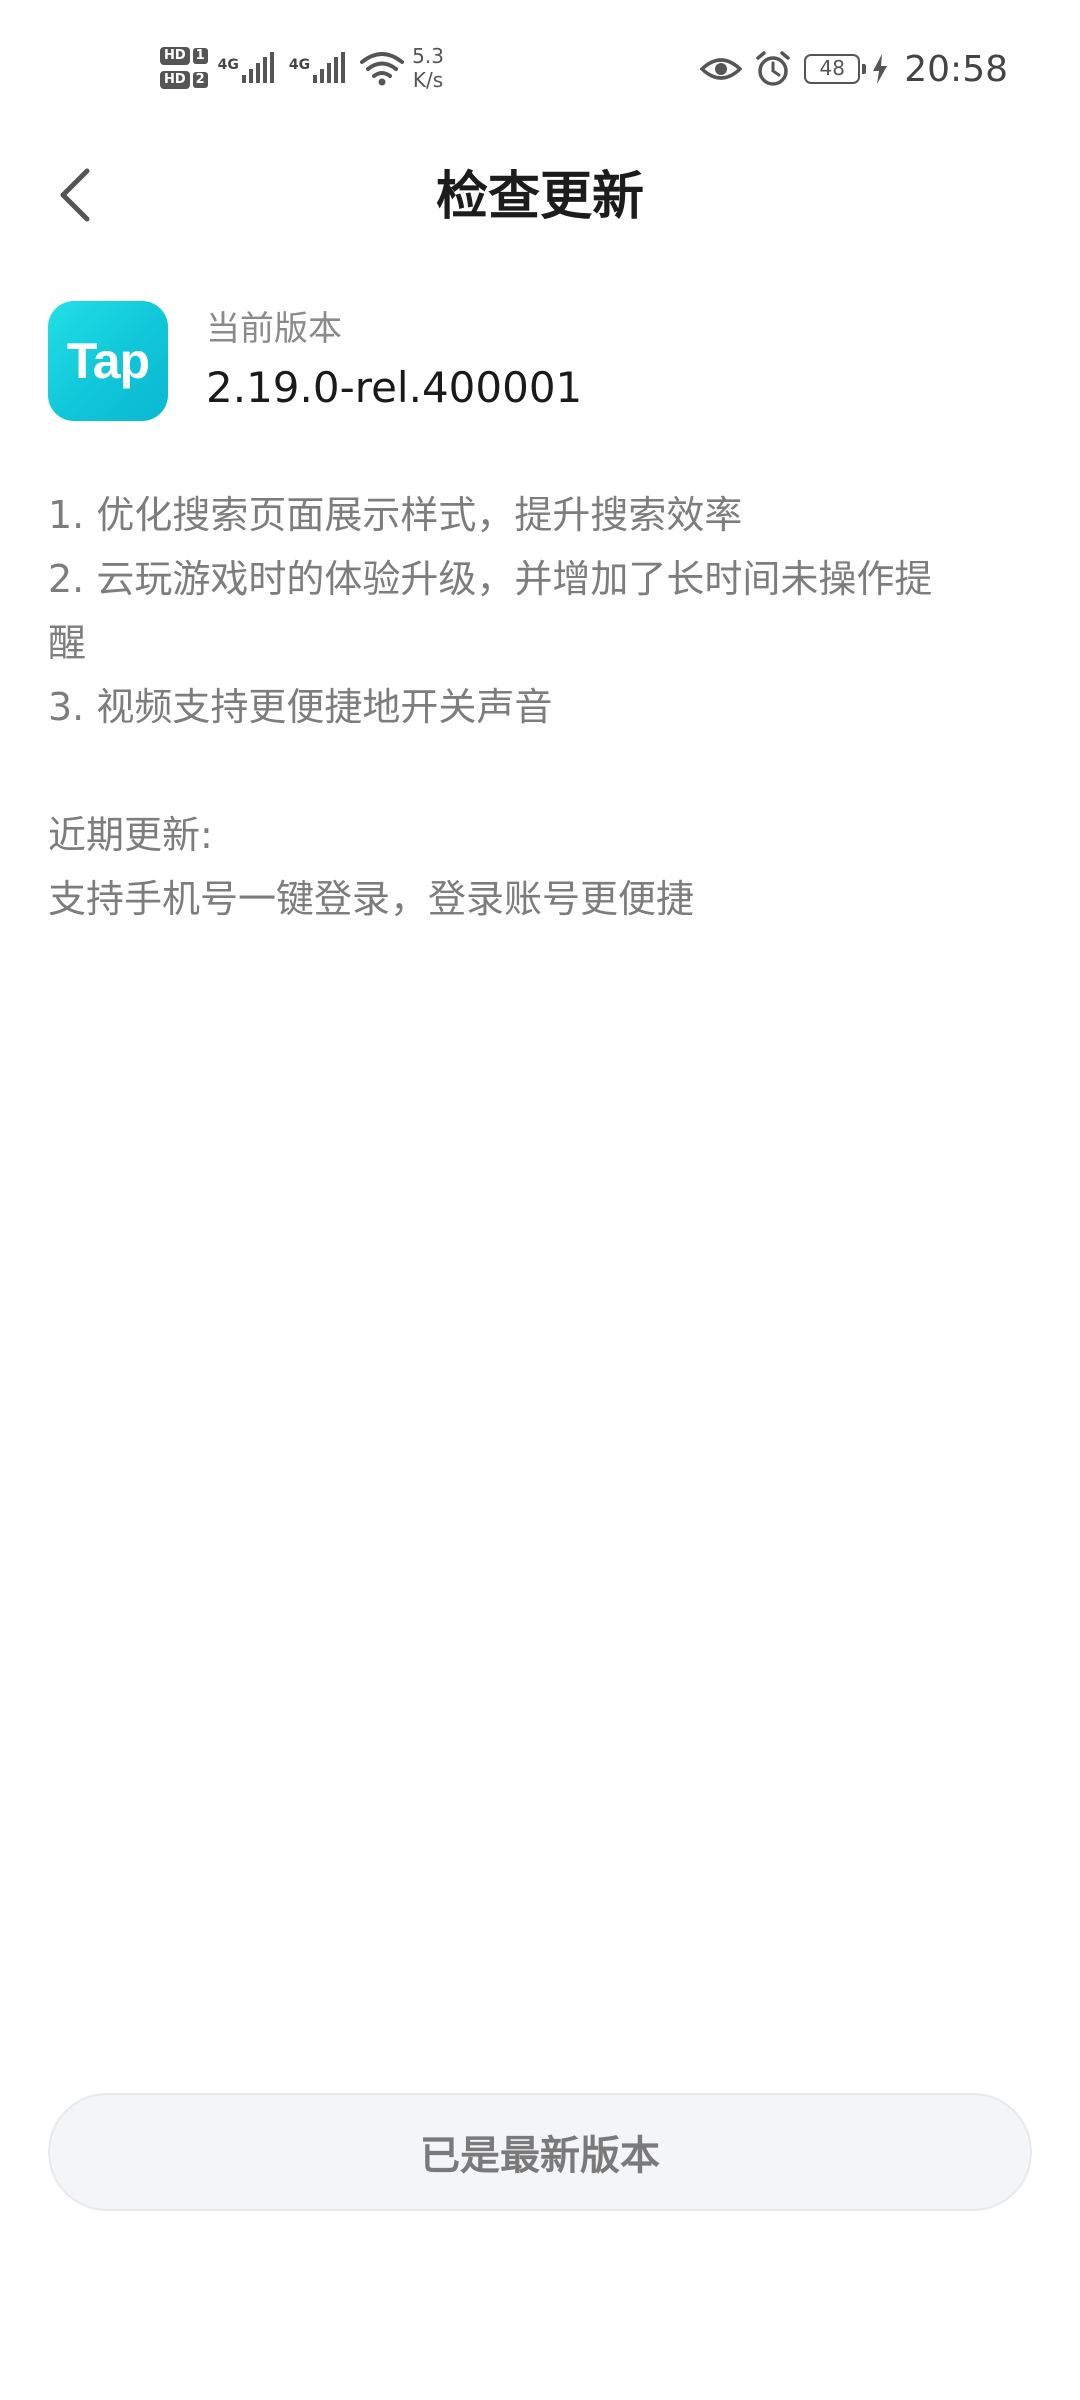  I want to click on network-speed-value: 5.3, so click(428, 56).